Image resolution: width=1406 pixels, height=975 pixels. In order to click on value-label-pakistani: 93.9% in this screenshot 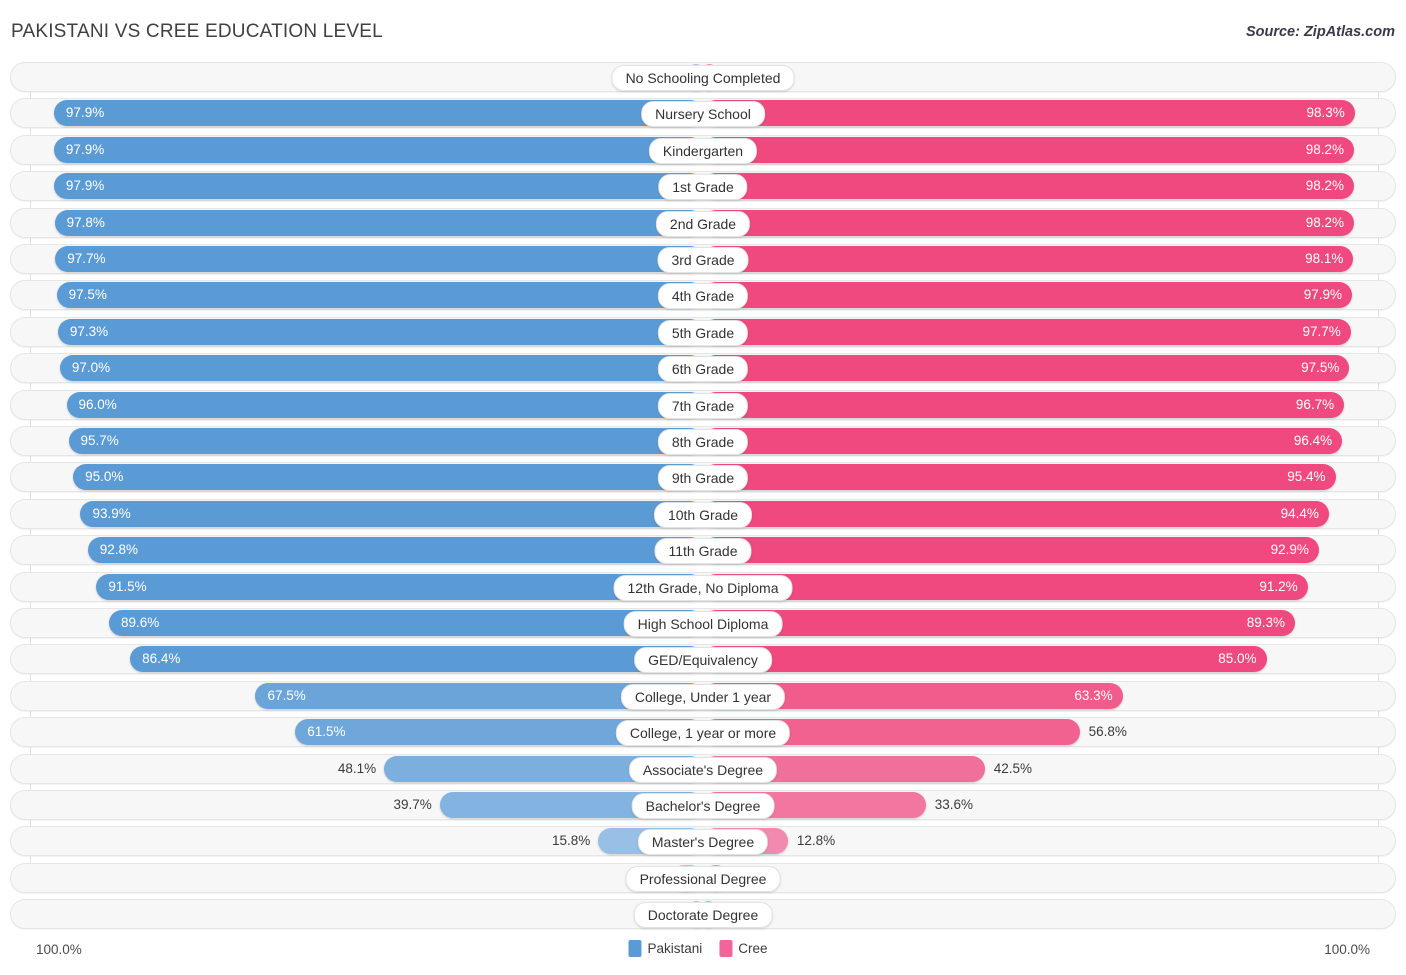, I will do `click(111, 513)`.